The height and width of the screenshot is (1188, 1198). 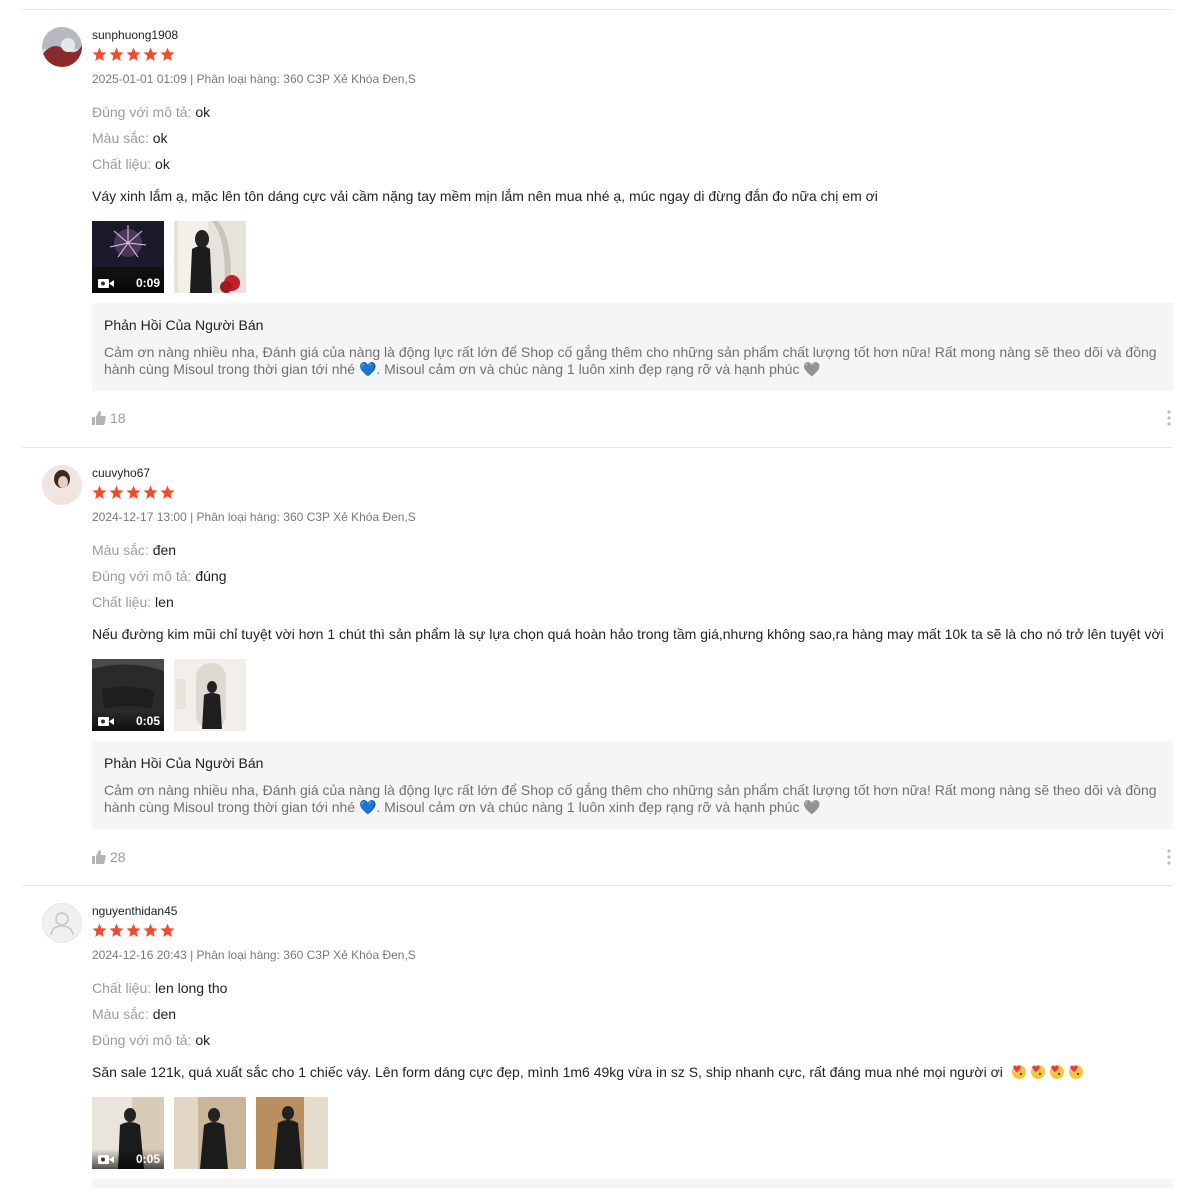 What do you see at coordinates (109, 418) in the screenshot?
I see `like-button: 18` at bounding box center [109, 418].